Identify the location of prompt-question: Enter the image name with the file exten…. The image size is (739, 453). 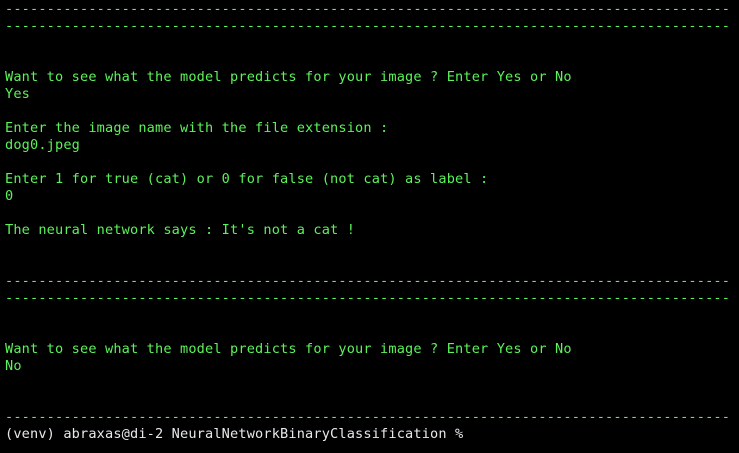
(197, 128).